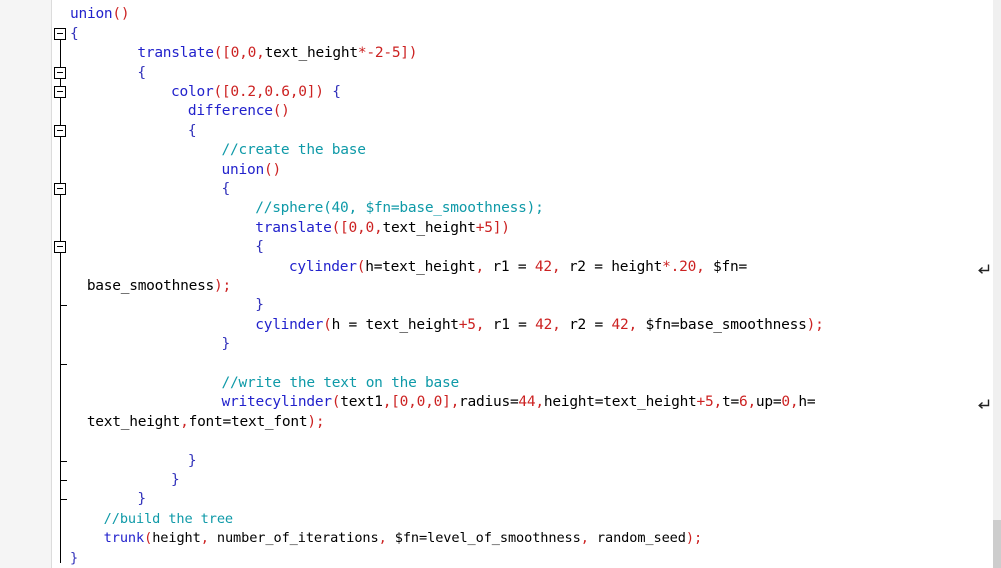 This screenshot has width=1001, height=568. Describe the element at coordinates (294, 150) in the screenshot. I see `code-line: //create the base` at that location.